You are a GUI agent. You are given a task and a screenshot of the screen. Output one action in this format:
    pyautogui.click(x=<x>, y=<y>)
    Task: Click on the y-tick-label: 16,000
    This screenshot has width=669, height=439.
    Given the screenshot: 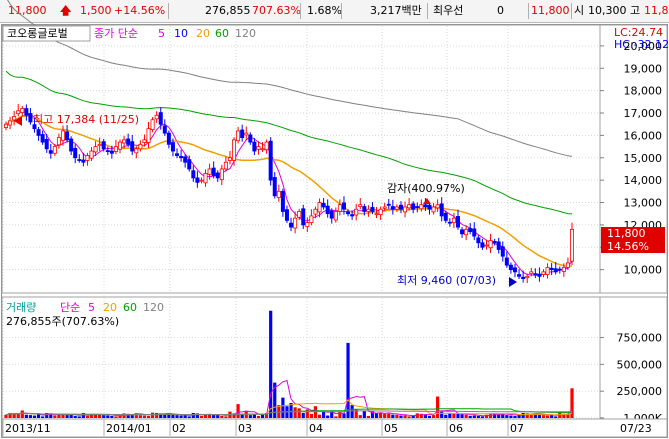 What is the action you would take?
    pyautogui.click(x=643, y=135)
    